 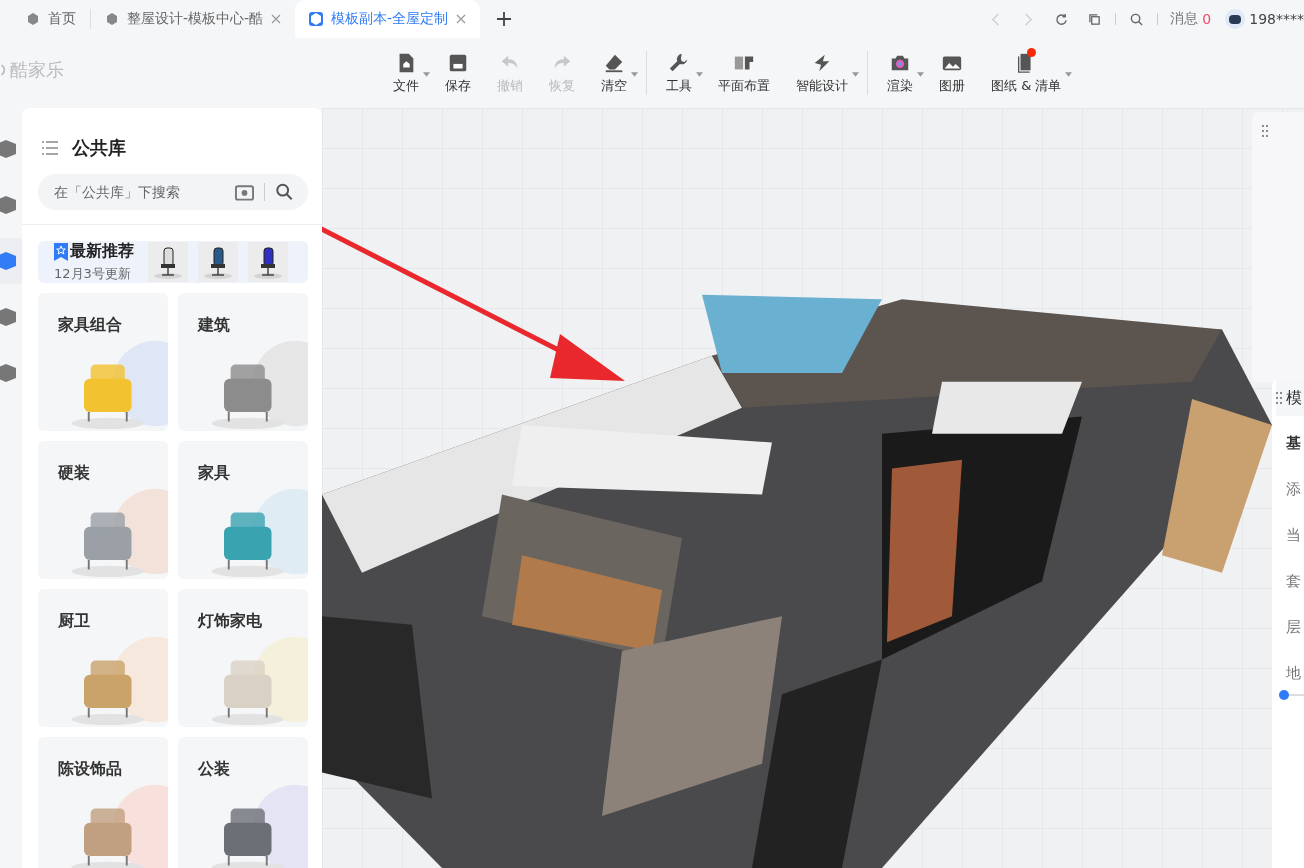 What do you see at coordinates (504, 19) in the screenshot?
I see `new-tab-icon` at bounding box center [504, 19].